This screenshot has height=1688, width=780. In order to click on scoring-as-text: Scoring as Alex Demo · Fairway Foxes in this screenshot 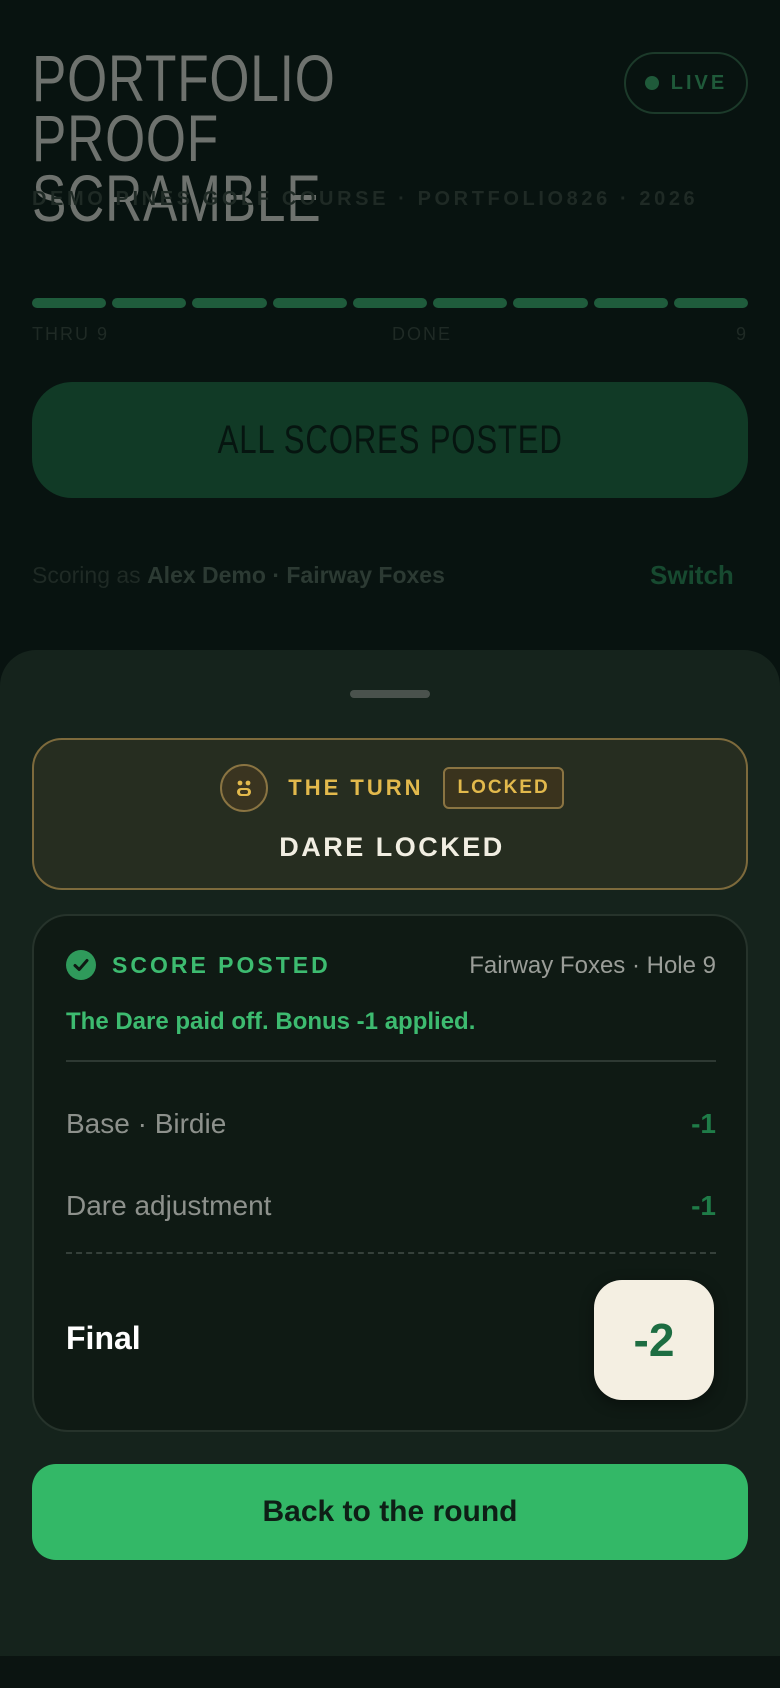, I will do `click(238, 575)`.